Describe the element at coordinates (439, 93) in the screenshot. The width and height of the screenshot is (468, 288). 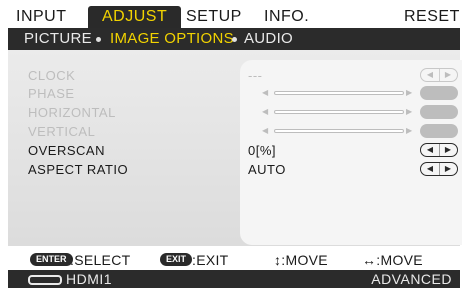
I see `phase-value-pill` at that location.